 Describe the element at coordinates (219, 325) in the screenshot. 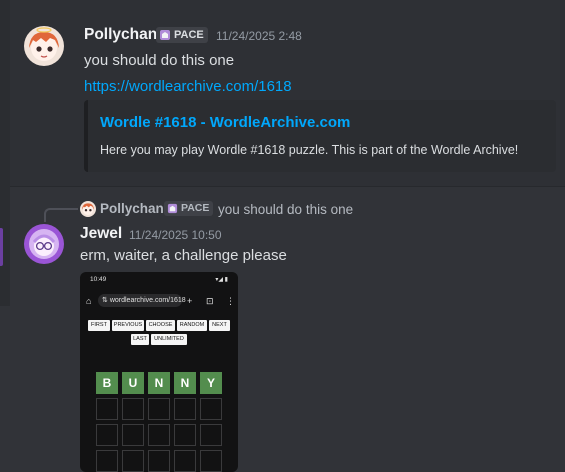

I see `wordle-nav-button: NEXT` at that location.